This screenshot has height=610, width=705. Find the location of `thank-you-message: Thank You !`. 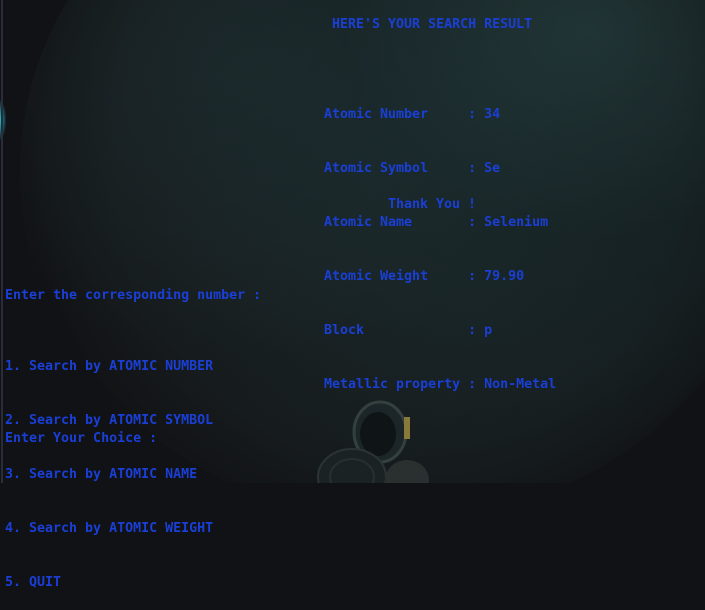

thank-you-message: Thank You ! is located at coordinates (432, 204).